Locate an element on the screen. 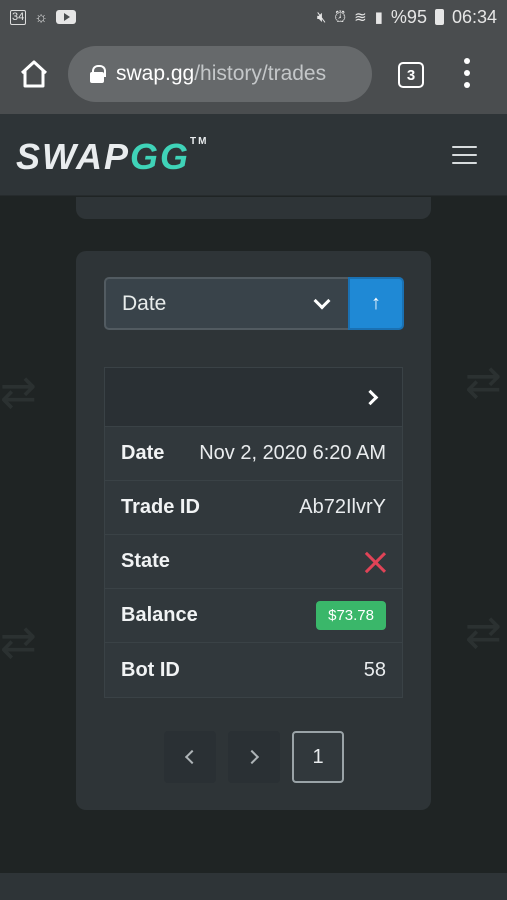 This screenshot has width=507, height=900. status-left: 34 ☼ is located at coordinates (43, 17).